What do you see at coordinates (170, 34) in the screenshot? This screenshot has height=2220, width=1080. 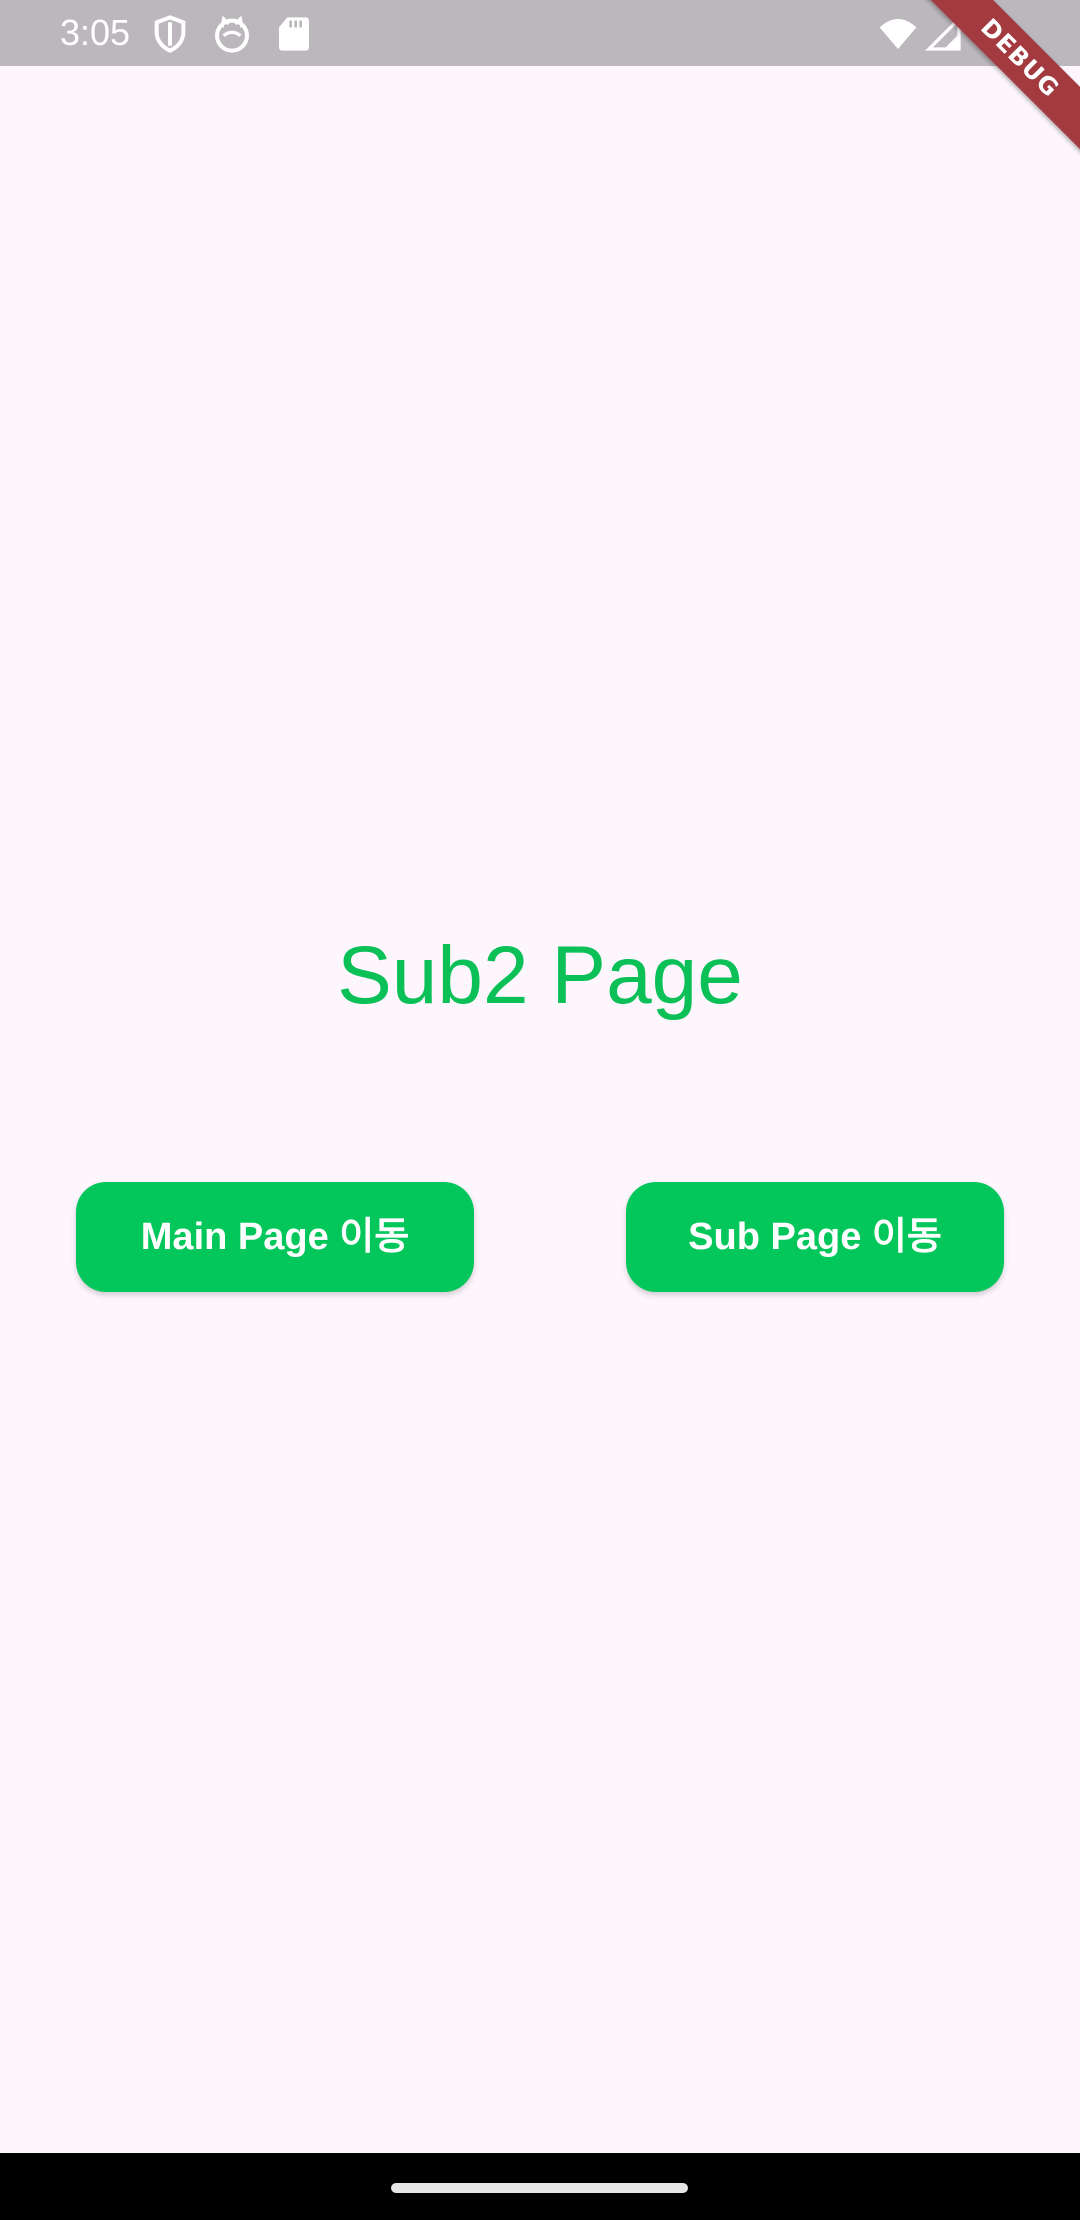 I see `shield-icon` at bounding box center [170, 34].